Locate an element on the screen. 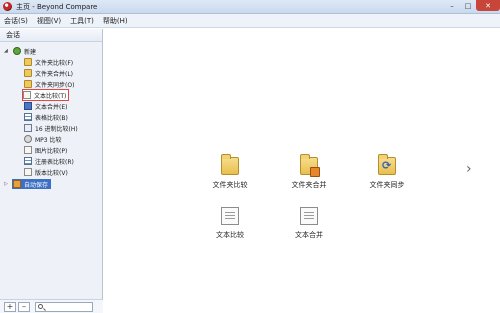 The image size is (500, 313). tree-item-label: 文本比较(T) is located at coordinates (50, 96).